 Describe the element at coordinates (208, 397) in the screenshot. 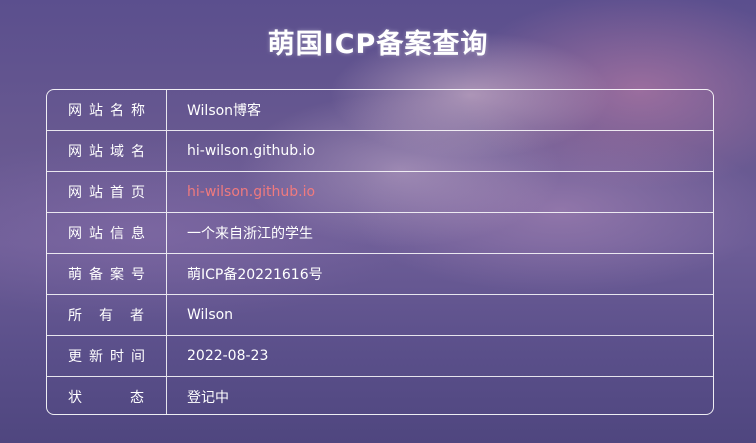

I see `status-value: 登记中` at that location.